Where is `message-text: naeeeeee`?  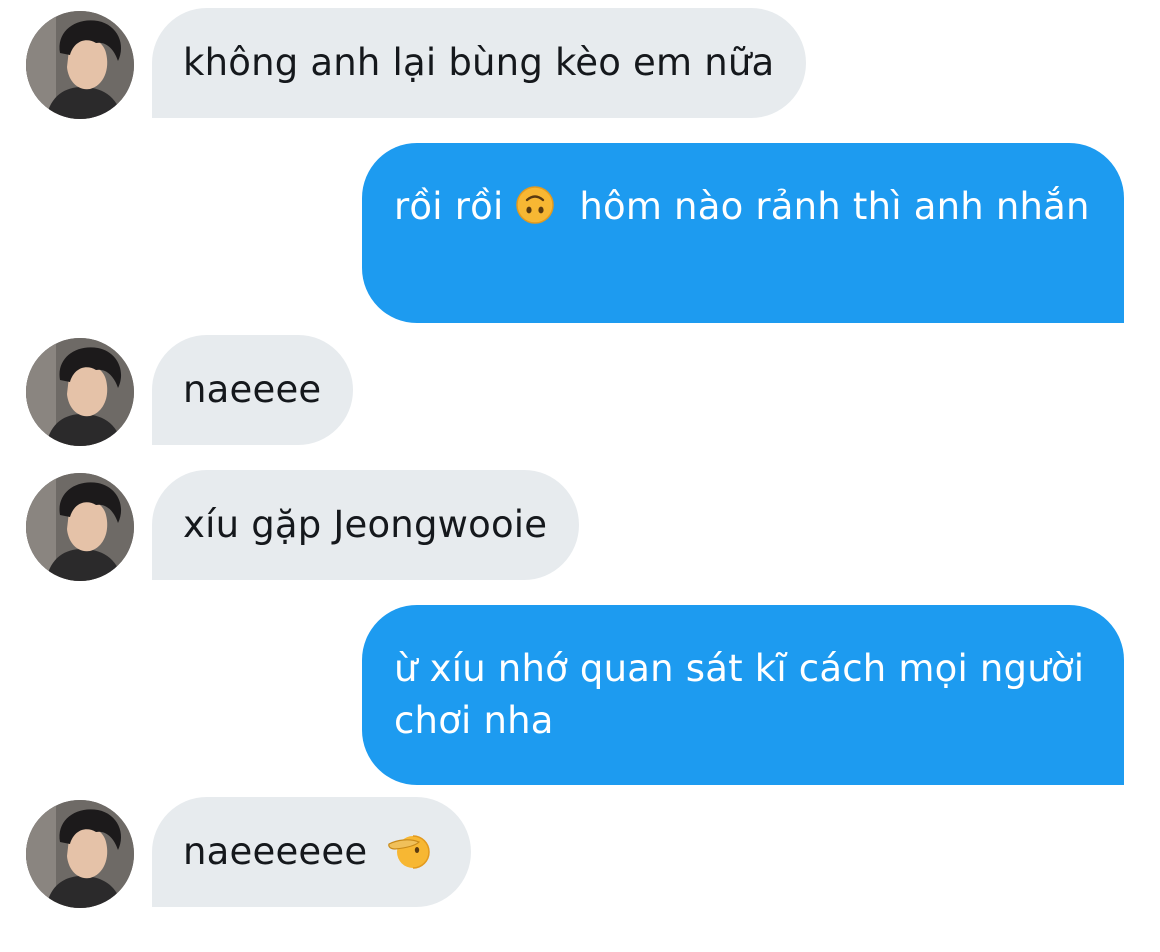
message-text: naeeeeee is located at coordinates (275, 851).